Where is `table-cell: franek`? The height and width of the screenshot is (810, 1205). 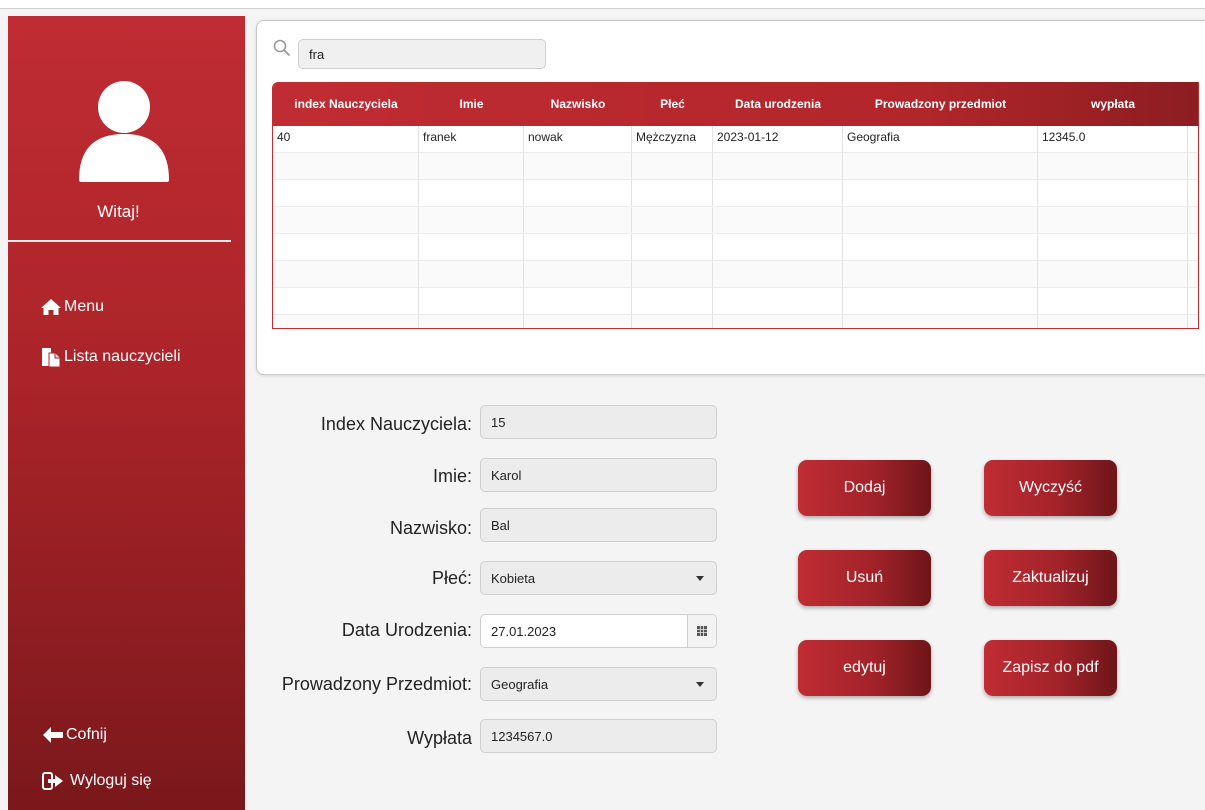 table-cell: franek is located at coordinates (471, 139).